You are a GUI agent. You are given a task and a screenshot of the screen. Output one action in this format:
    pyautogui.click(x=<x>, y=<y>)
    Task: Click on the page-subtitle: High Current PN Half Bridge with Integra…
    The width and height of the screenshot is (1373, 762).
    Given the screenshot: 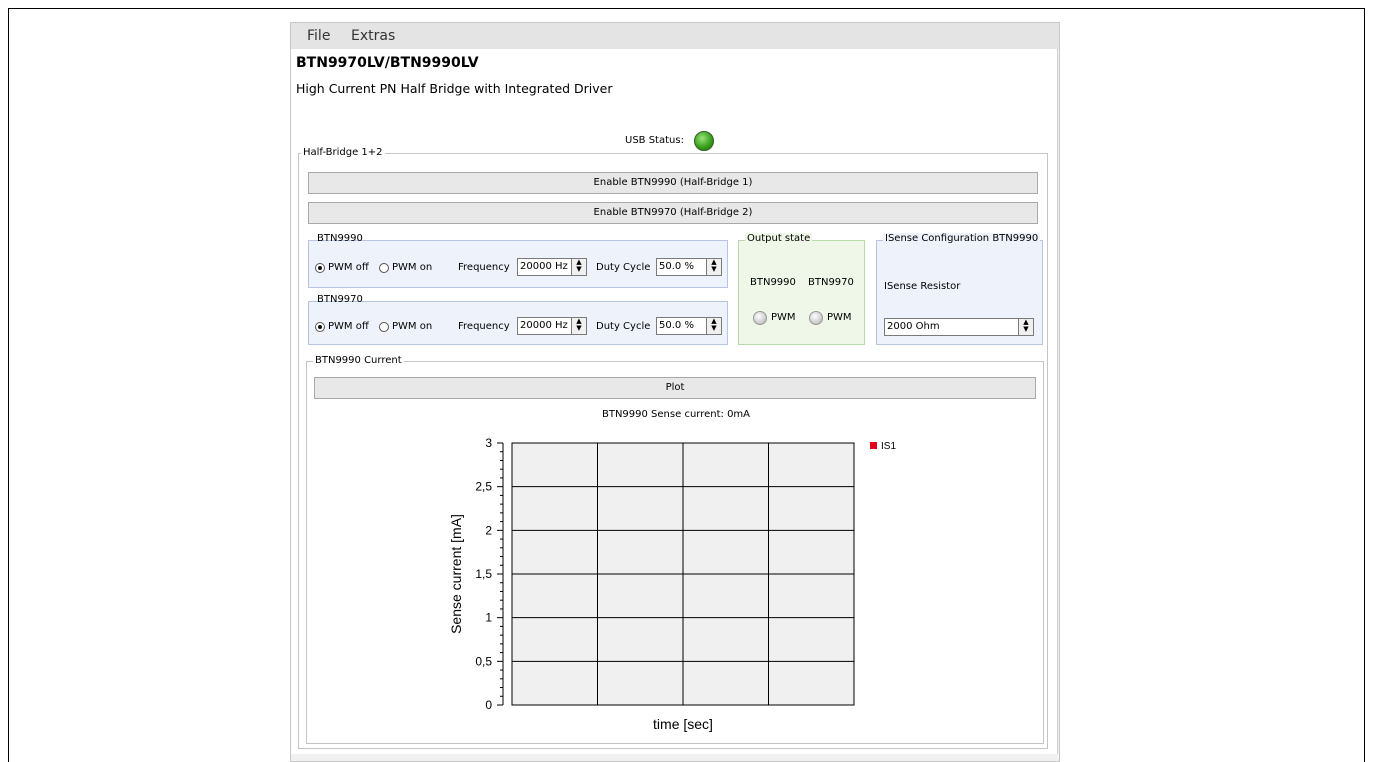 What is the action you would take?
    pyautogui.click(x=454, y=88)
    